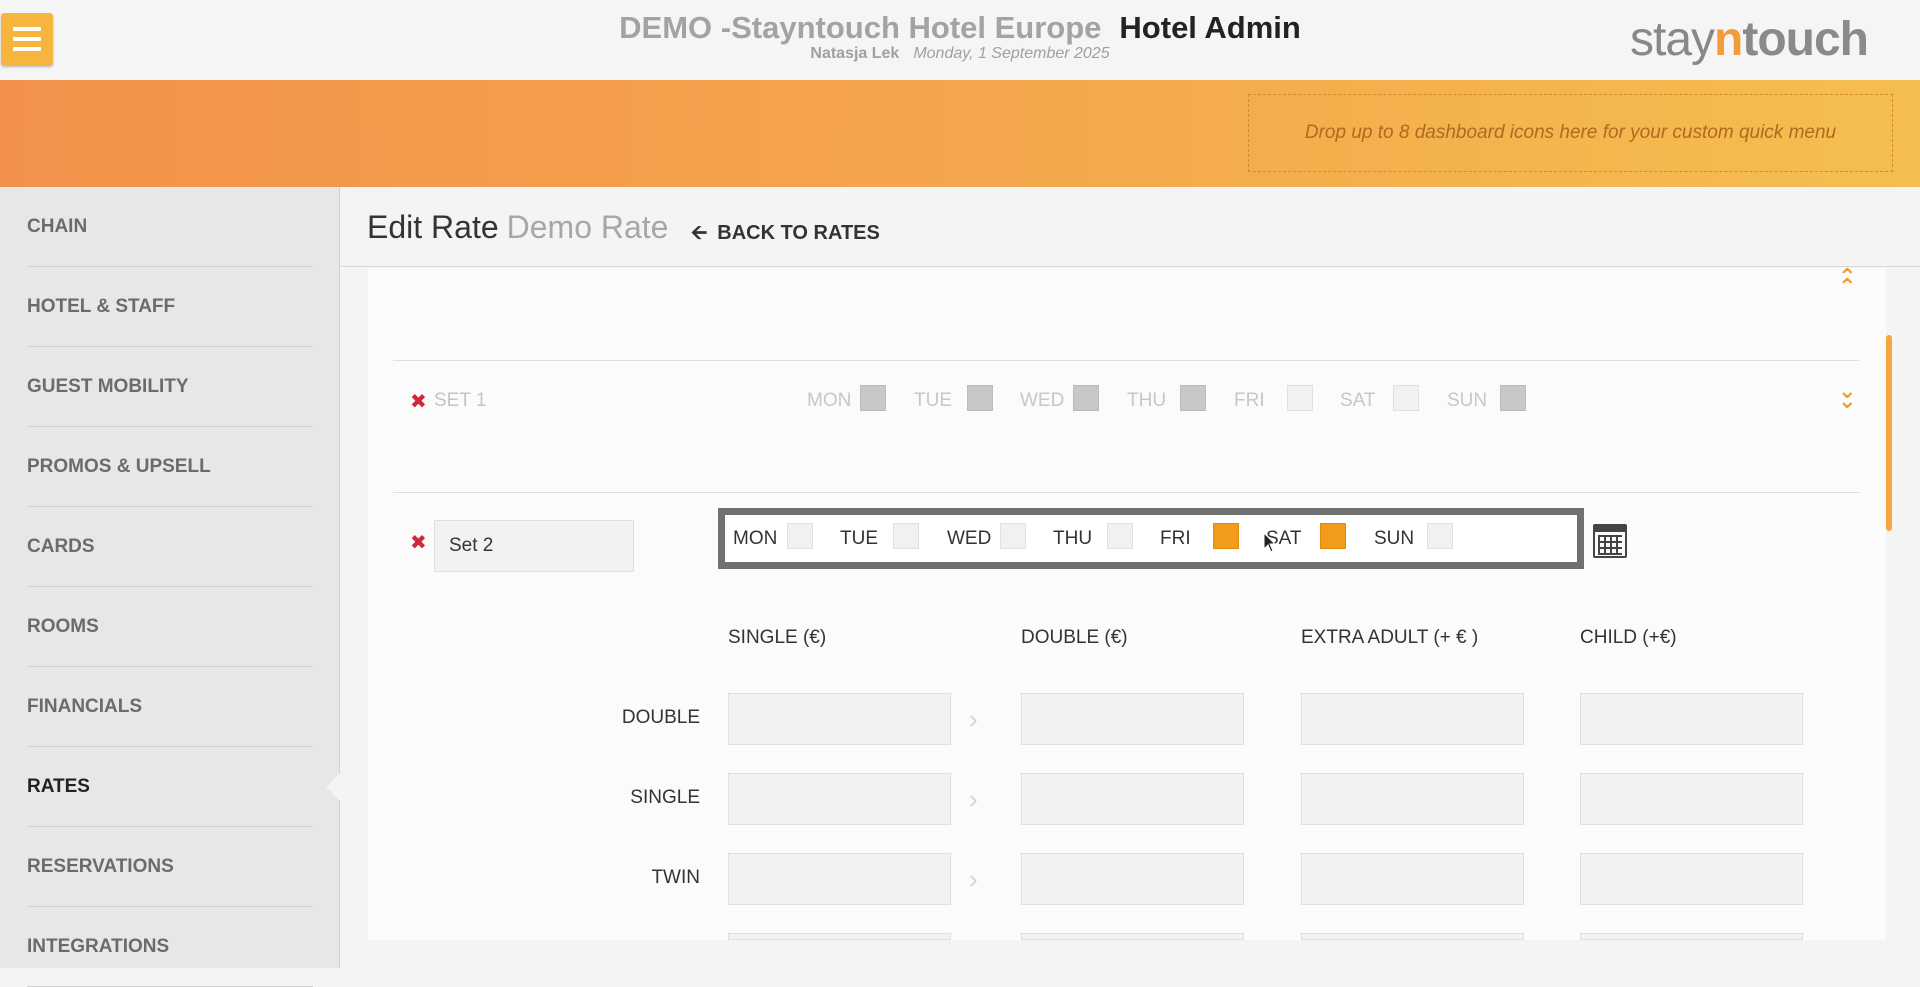 This screenshot has width=1920, height=987. What do you see at coordinates (675, 877) in the screenshot?
I see `row-label-twin: TWIN` at bounding box center [675, 877].